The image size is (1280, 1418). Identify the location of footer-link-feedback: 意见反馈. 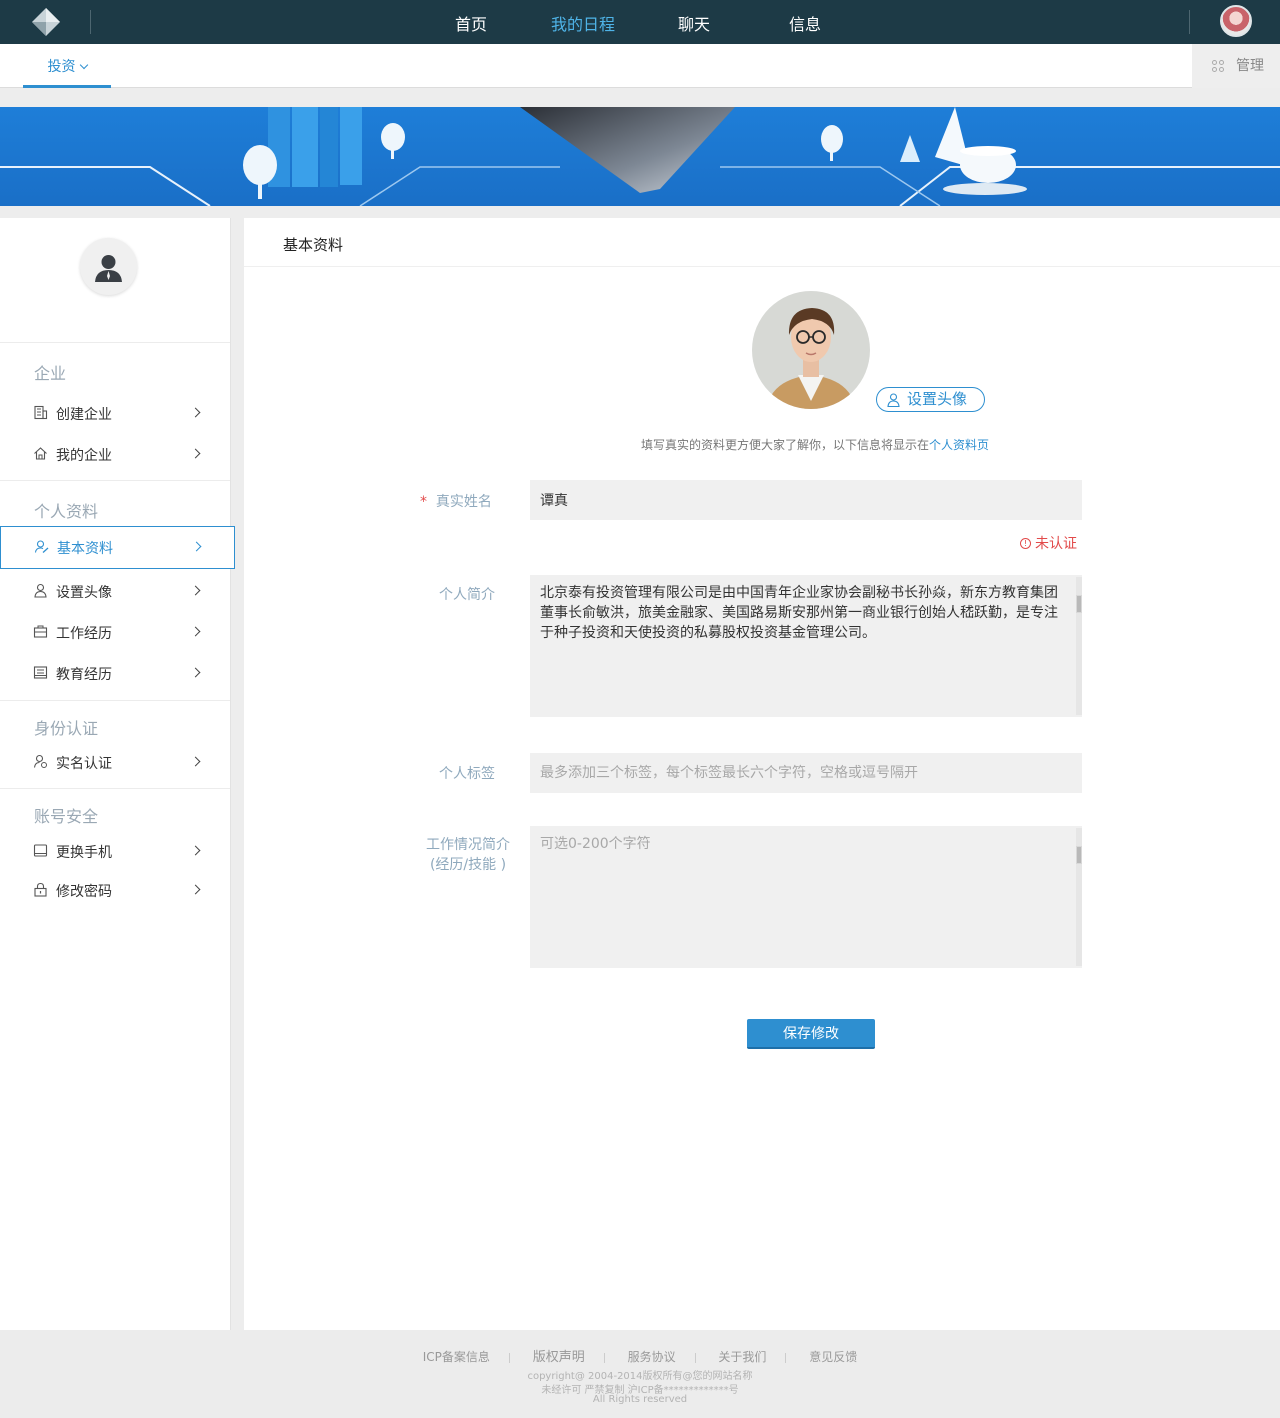
(833, 1356).